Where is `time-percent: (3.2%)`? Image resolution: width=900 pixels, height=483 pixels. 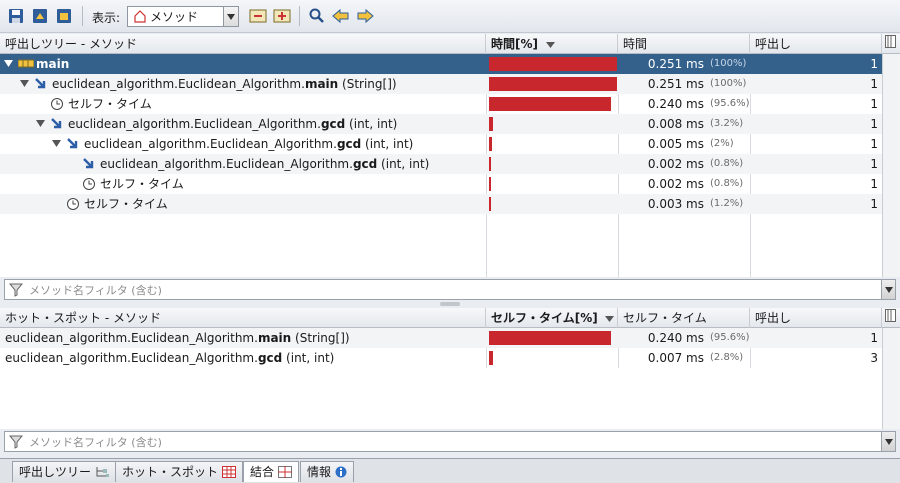
time-percent: (3.2%) is located at coordinates (727, 123).